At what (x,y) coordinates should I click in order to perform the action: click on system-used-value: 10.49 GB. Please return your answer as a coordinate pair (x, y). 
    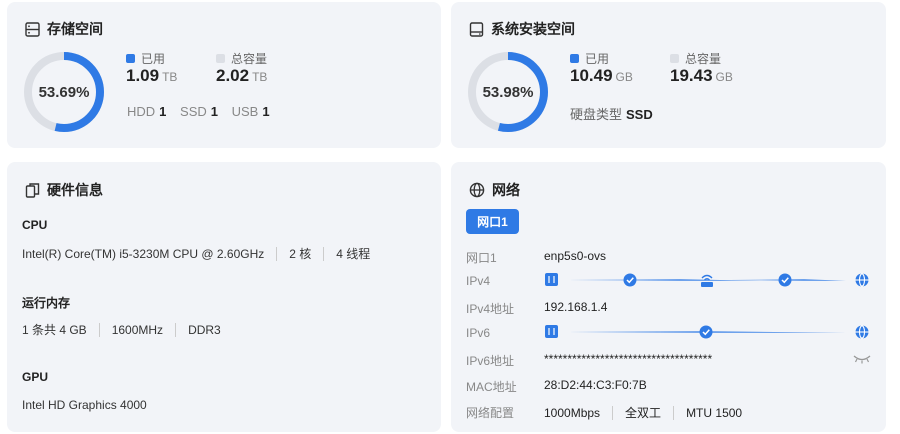
    Looking at the image, I should click on (601, 76).